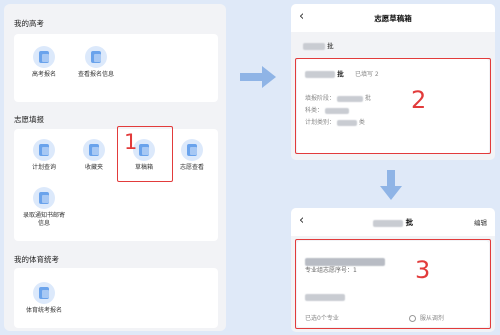  What do you see at coordinates (94, 150) in the screenshot?
I see `favorites-icon` at bounding box center [94, 150].